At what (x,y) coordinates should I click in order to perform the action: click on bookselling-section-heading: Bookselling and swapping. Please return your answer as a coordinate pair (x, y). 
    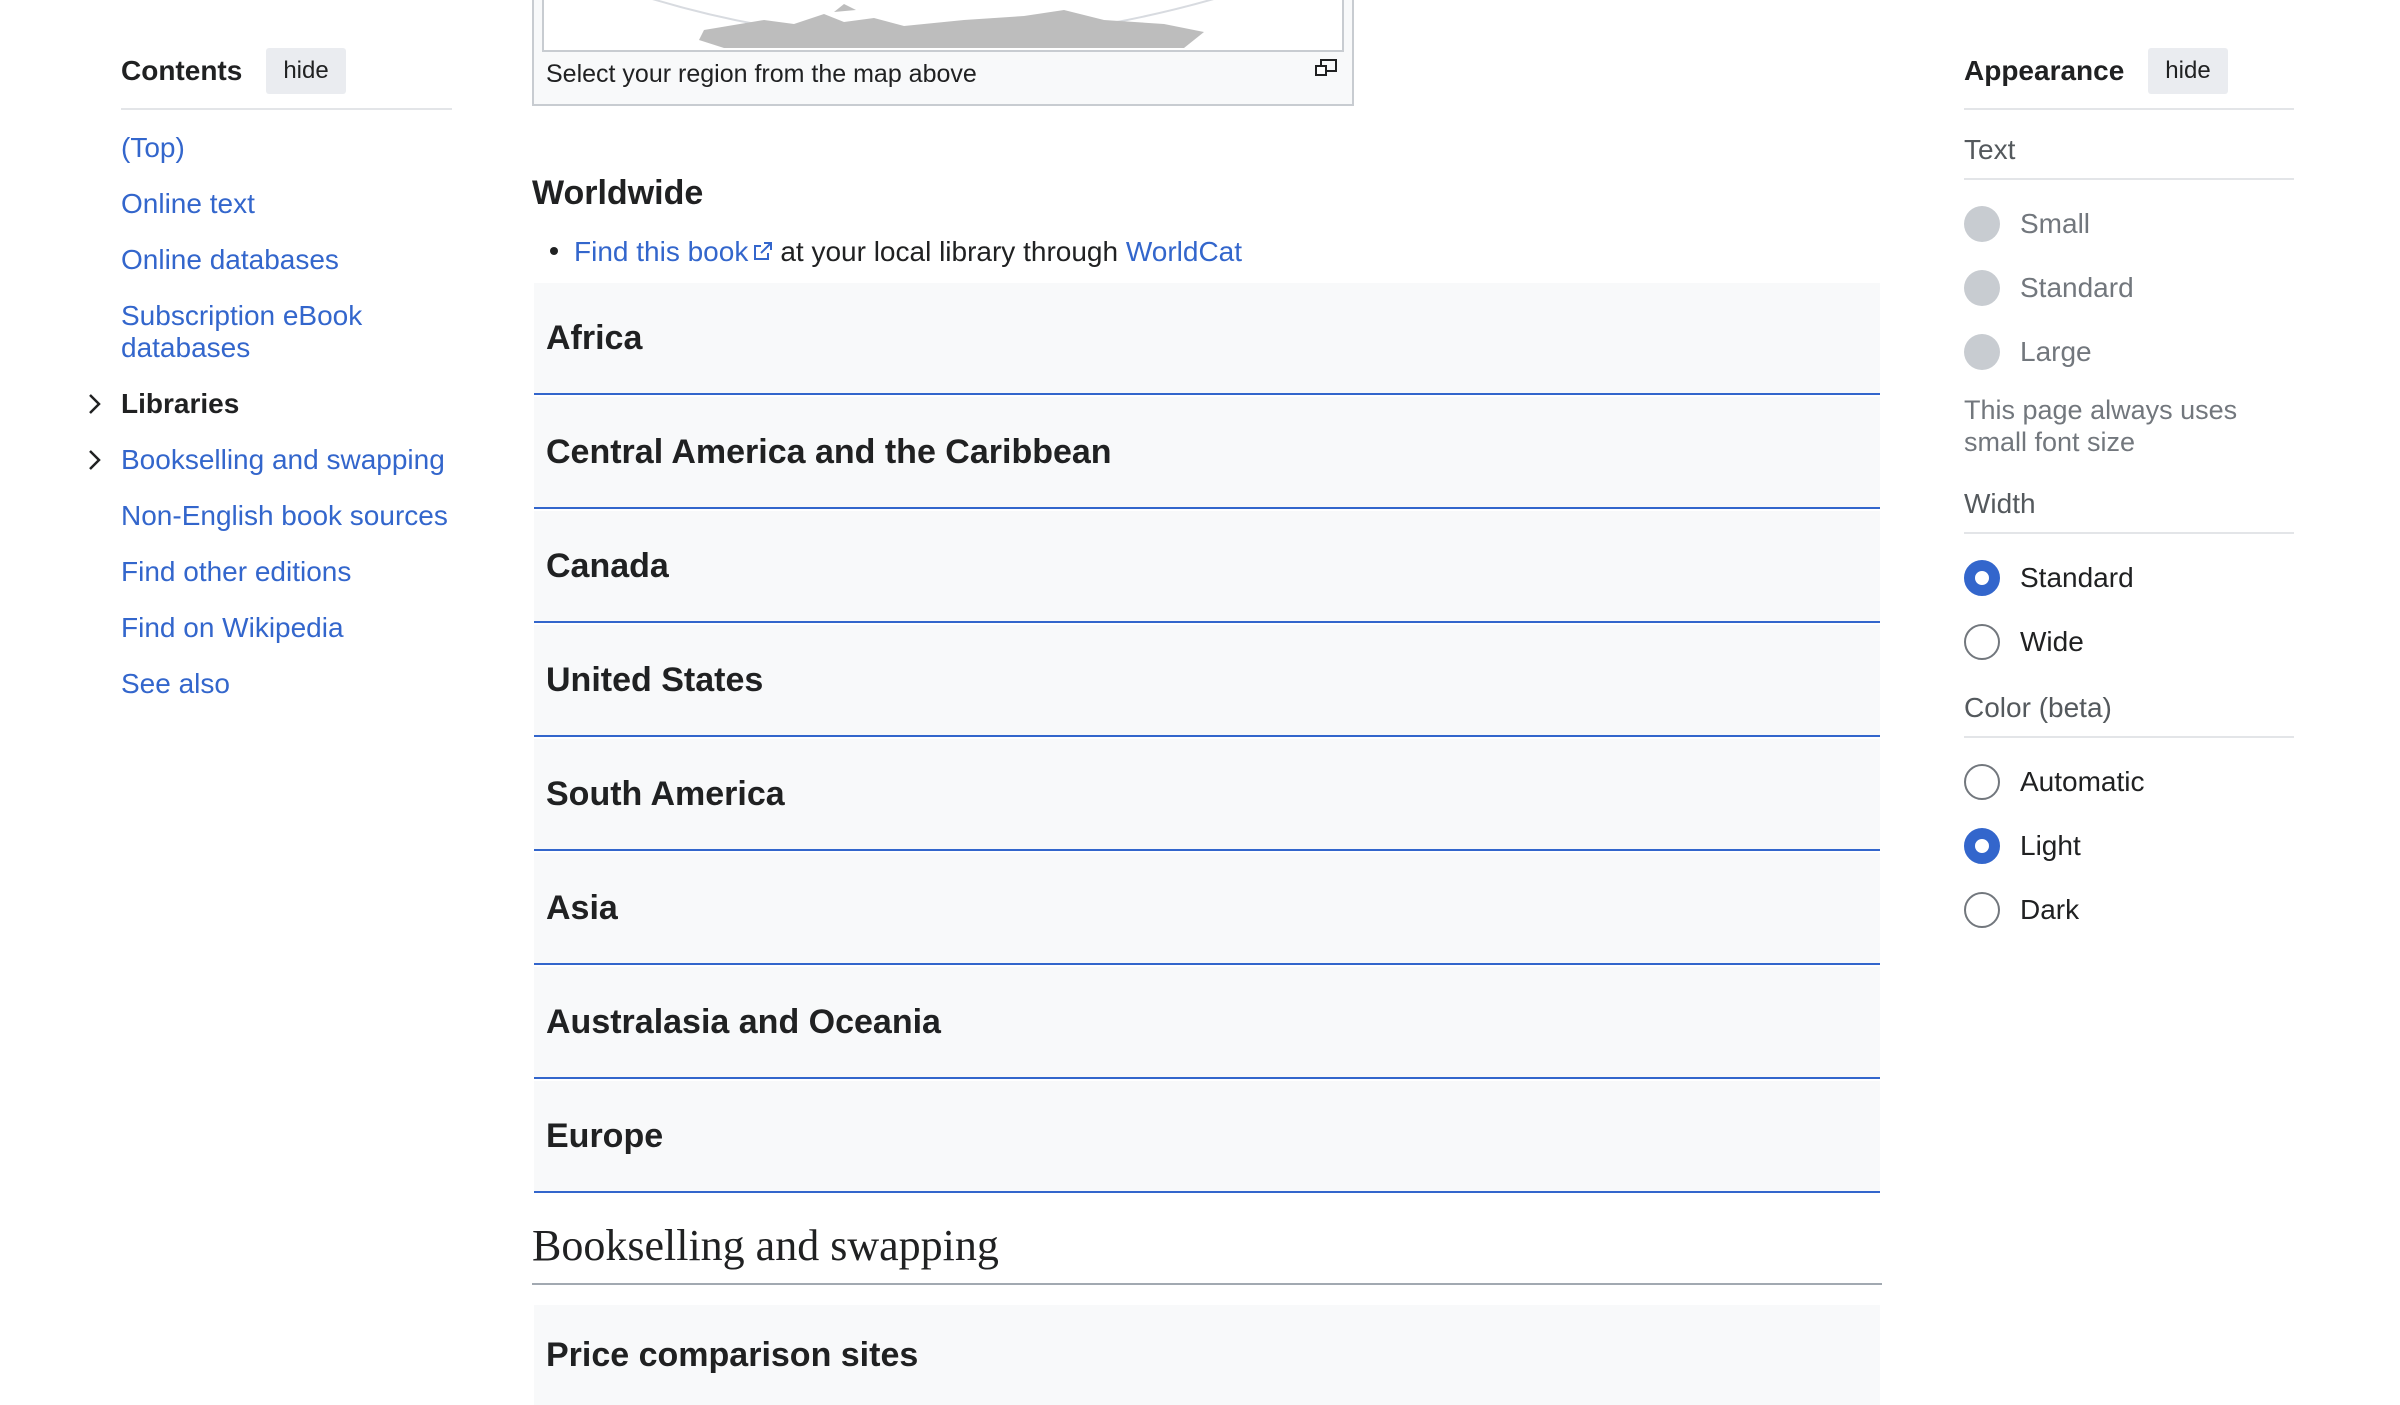
    Looking at the image, I should click on (1207, 1252).